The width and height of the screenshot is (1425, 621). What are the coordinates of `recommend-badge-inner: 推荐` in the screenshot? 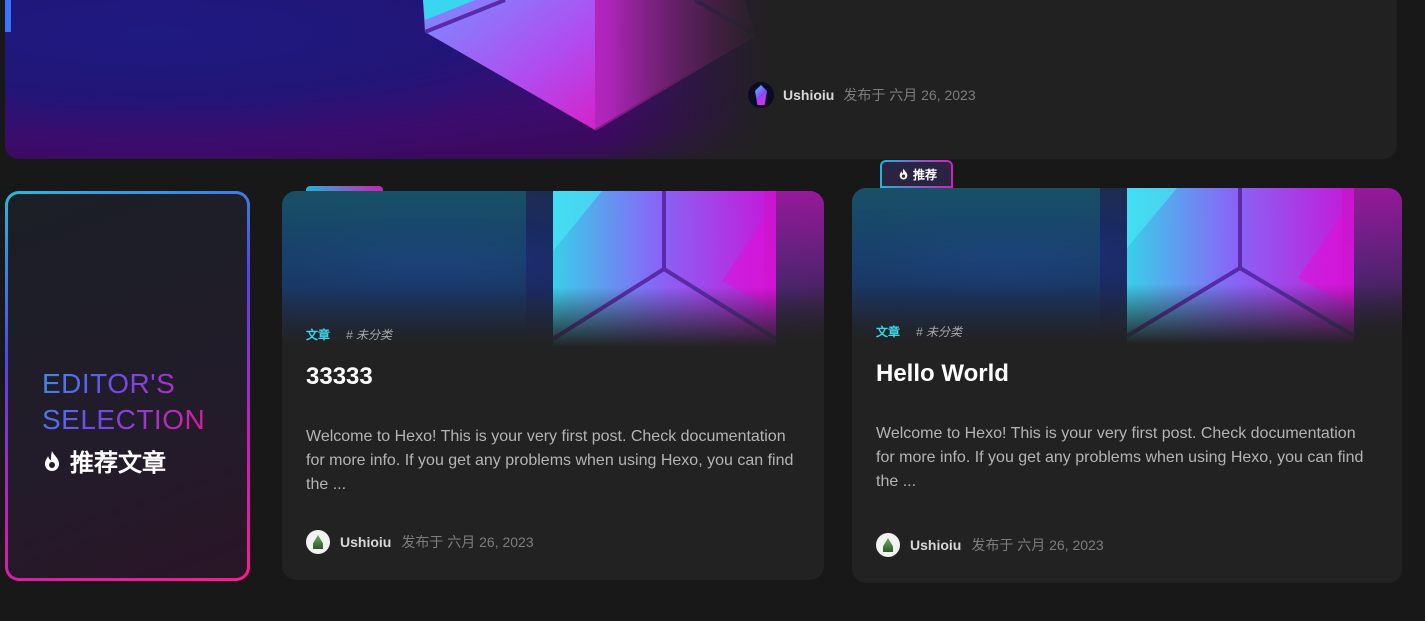 It's located at (917, 174).